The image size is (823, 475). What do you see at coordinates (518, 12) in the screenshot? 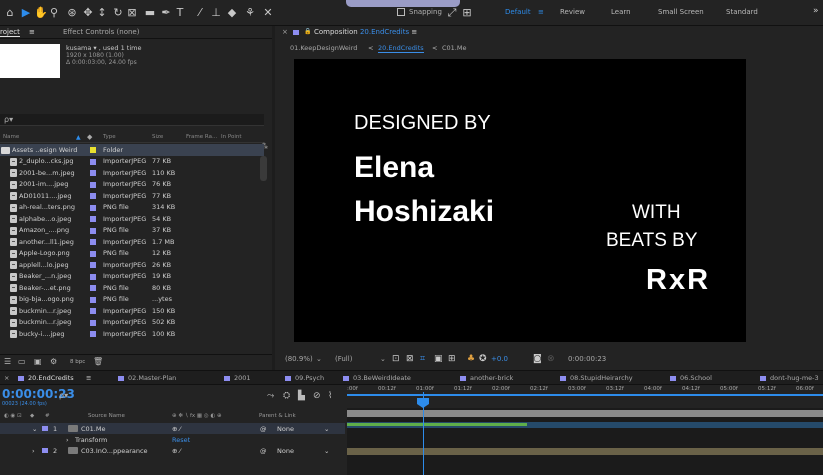
I see `workspace-default: Default` at bounding box center [518, 12].